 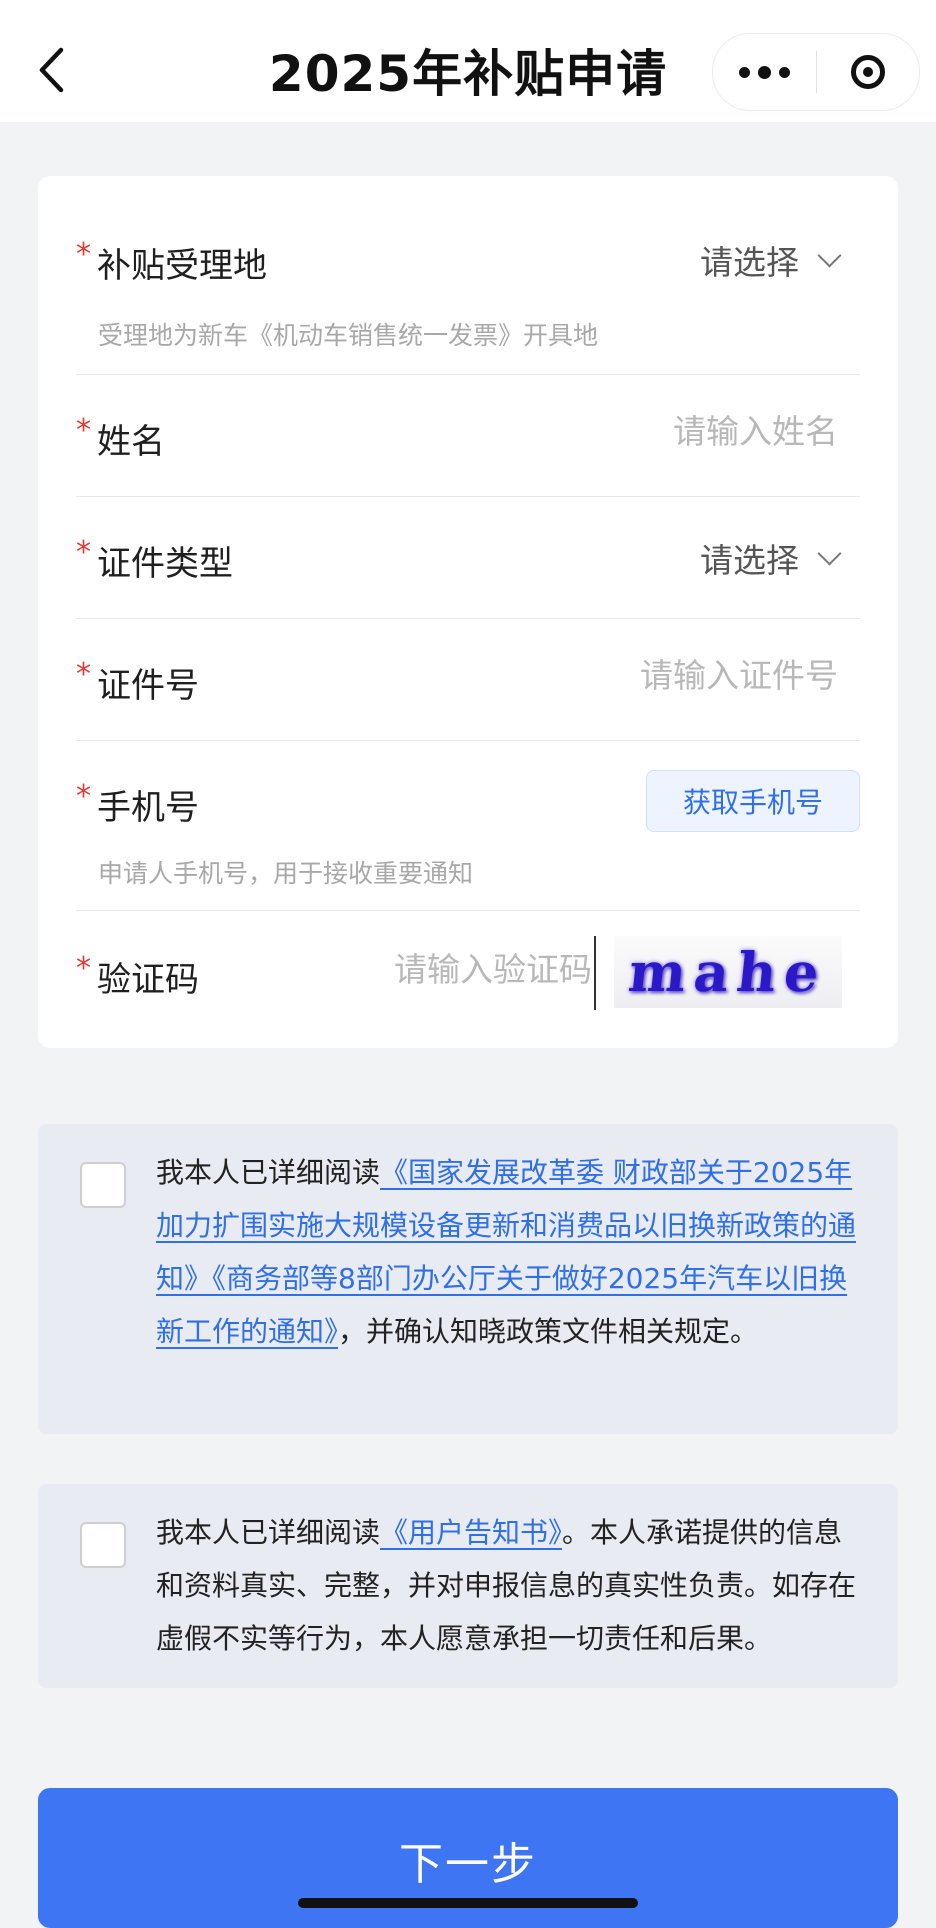 I want to click on phone-hint: 申请人手机号，用于接收重要通知, so click(x=286, y=873).